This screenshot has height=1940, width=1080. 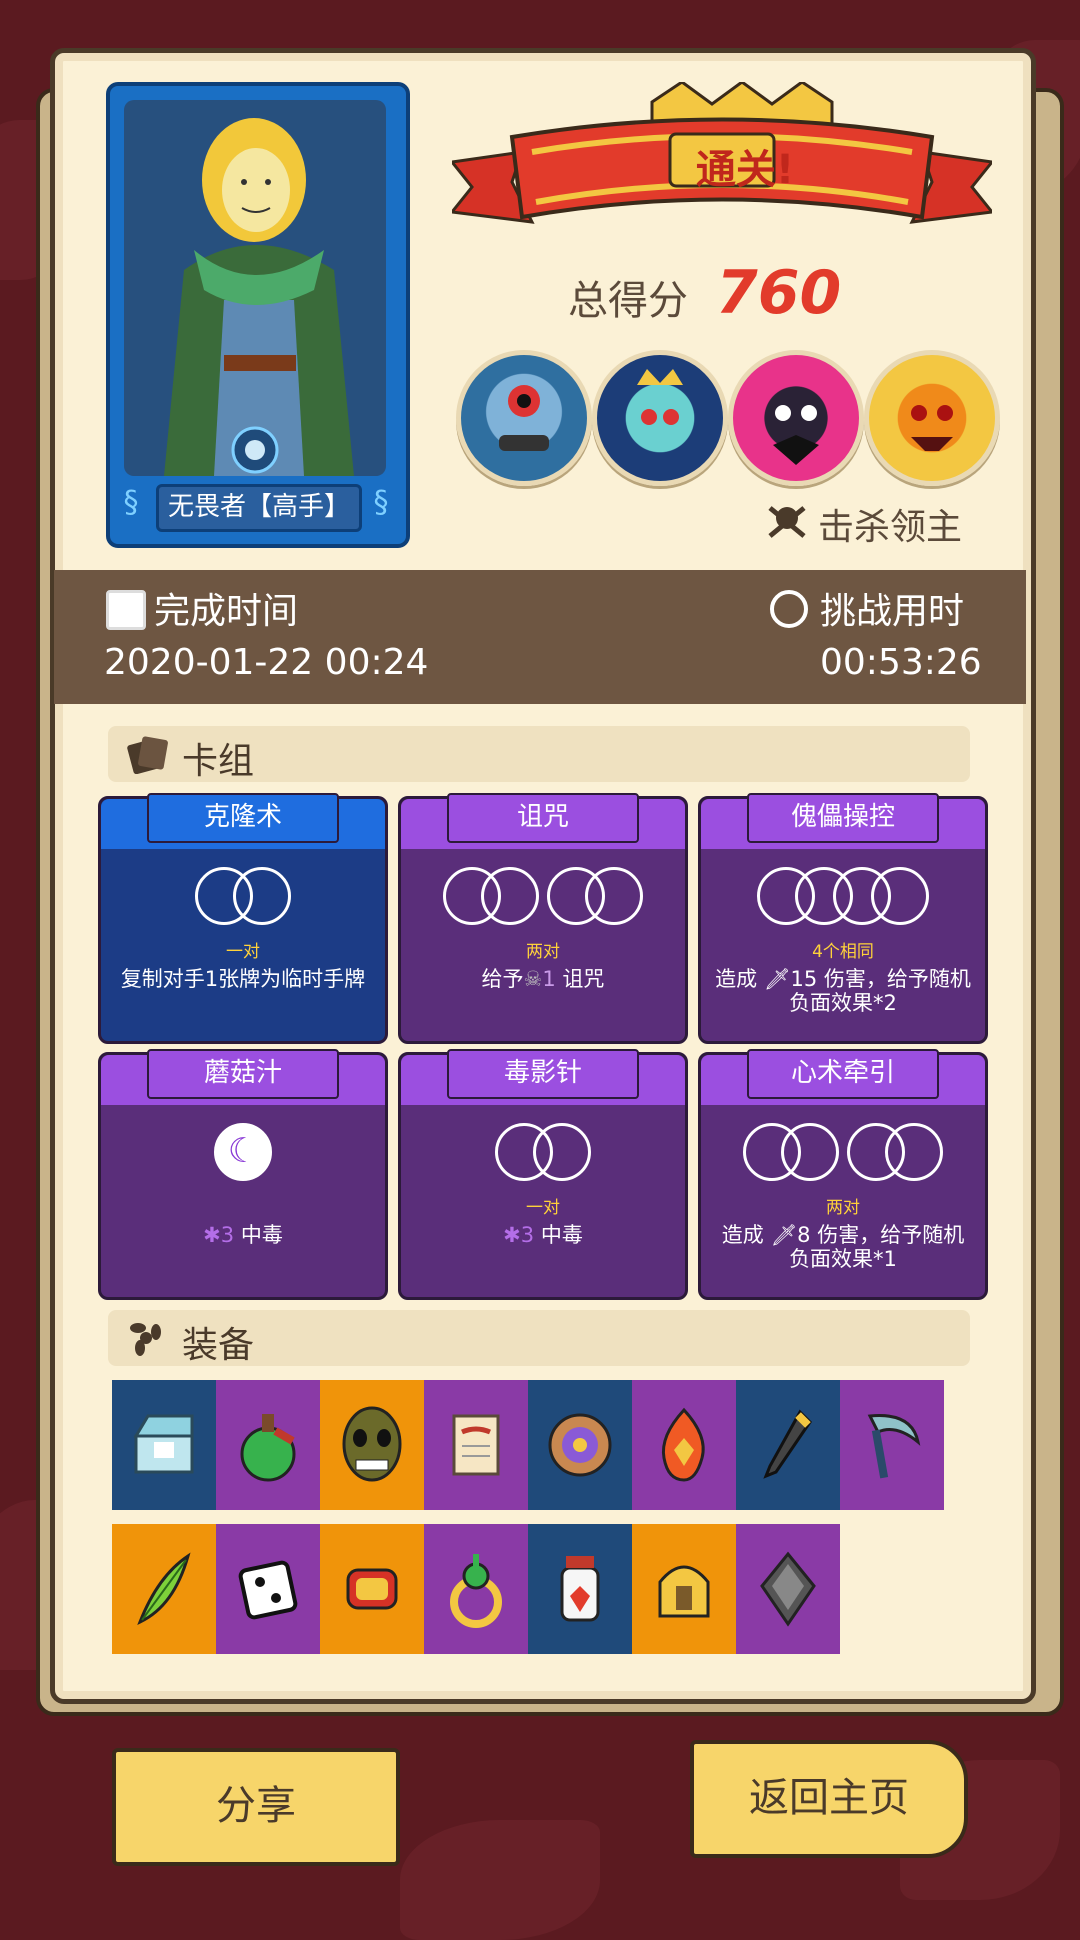 I want to click on equipment-title: 装备, so click(x=218, y=1345).